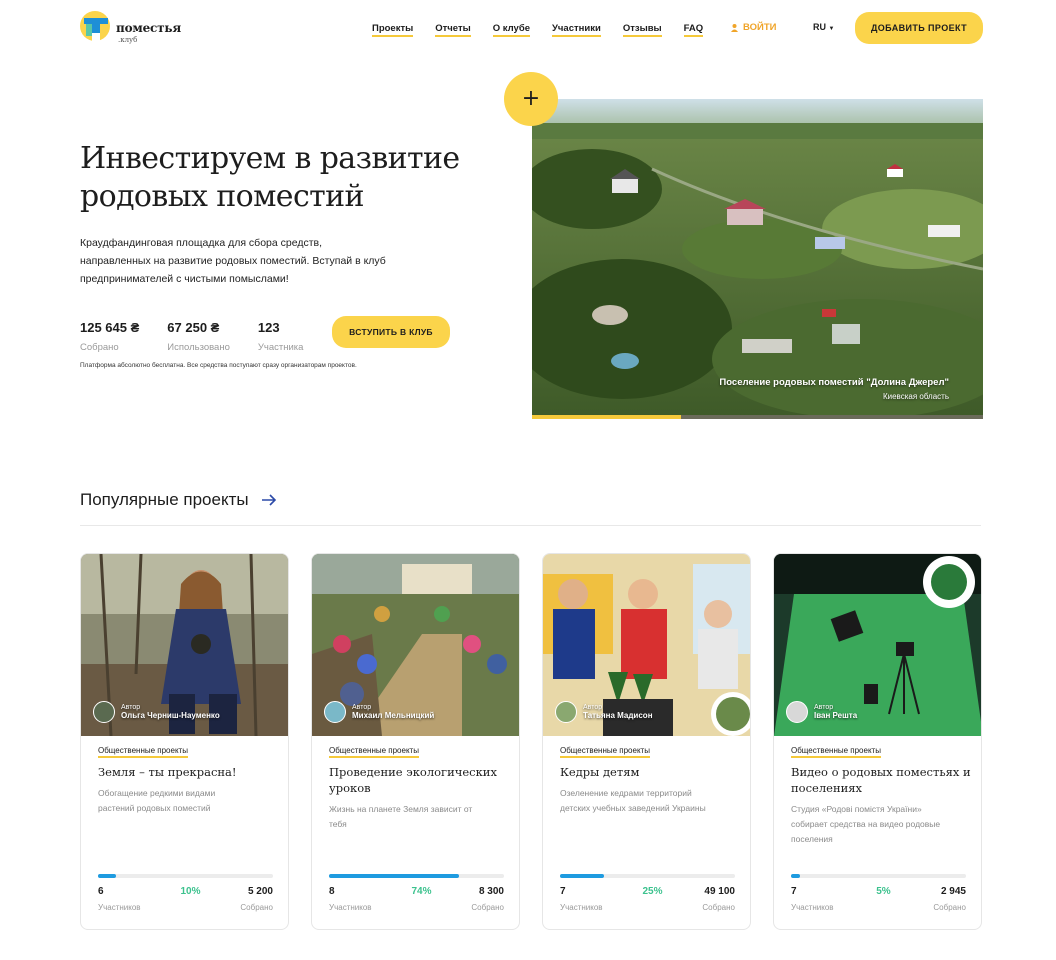 The image size is (1056, 960). I want to click on participants-count: 6, so click(101, 891).